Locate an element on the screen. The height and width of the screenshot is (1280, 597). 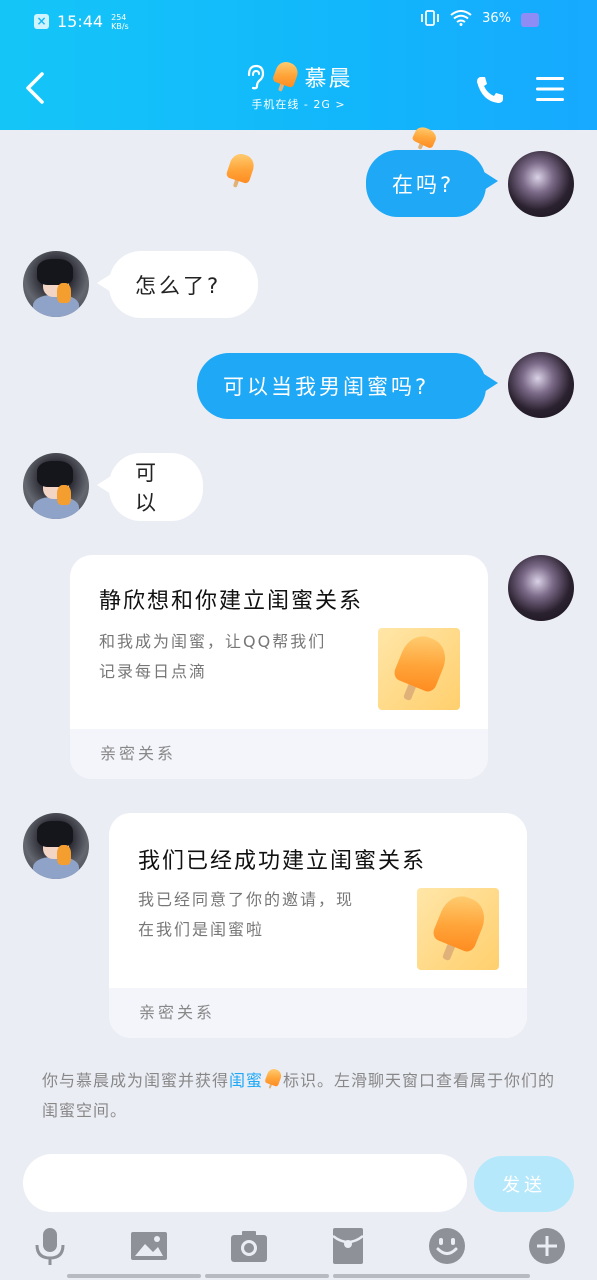
card-title: 静欣想和你建立闺蜜关系 is located at coordinates (231, 601).